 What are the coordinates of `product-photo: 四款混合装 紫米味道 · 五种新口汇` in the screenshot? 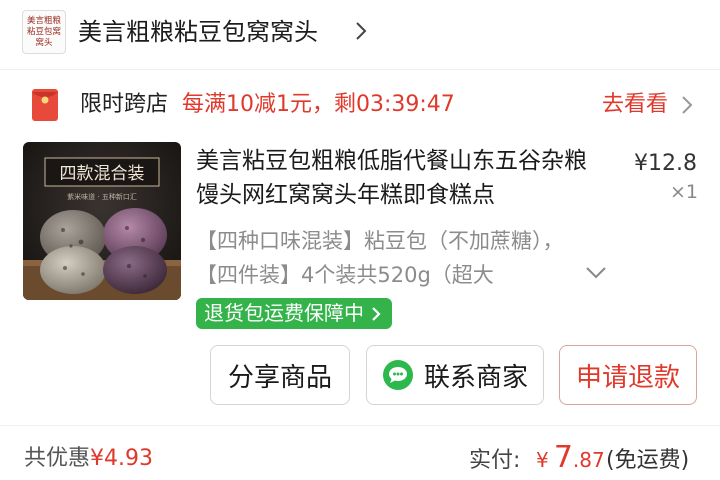 It's located at (102, 221).